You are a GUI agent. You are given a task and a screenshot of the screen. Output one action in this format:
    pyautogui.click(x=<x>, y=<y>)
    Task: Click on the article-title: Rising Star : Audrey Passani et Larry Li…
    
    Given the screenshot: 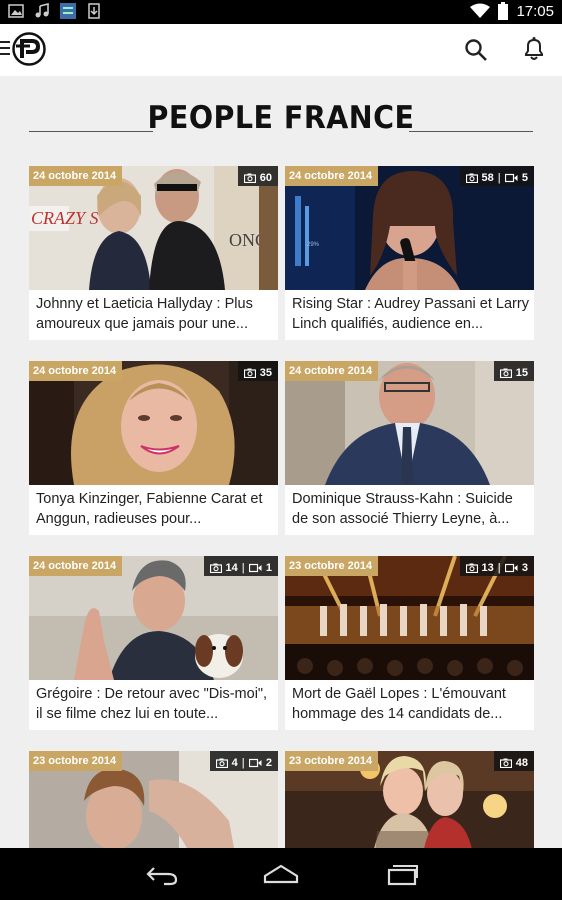 What is the action you would take?
    pyautogui.click(x=411, y=314)
    